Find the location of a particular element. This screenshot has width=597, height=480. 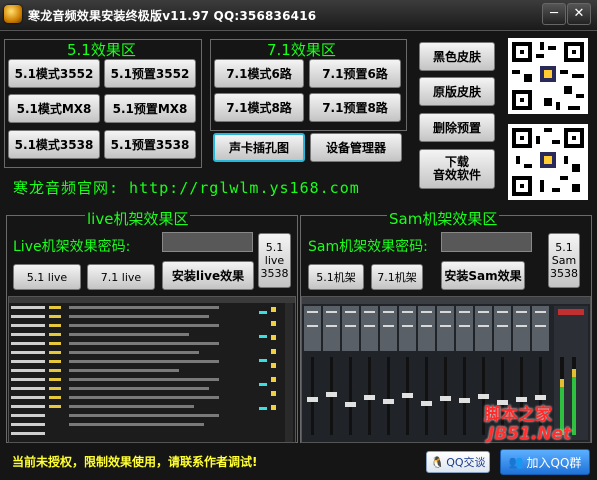

panel-71-title: 7.1效果区 is located at coordinates (301, 50).